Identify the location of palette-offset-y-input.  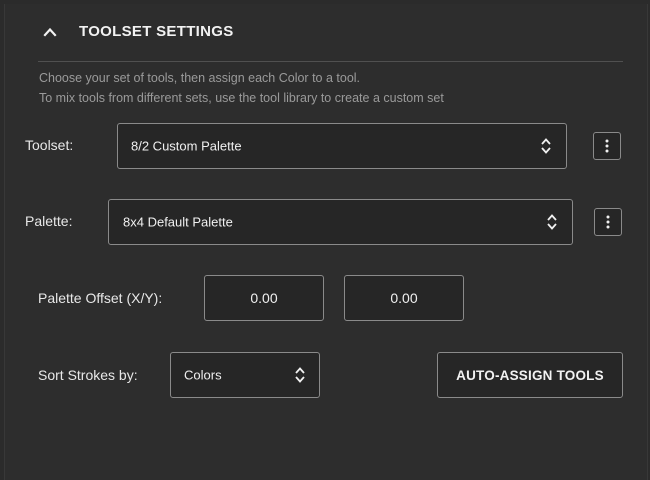
(404, 298).